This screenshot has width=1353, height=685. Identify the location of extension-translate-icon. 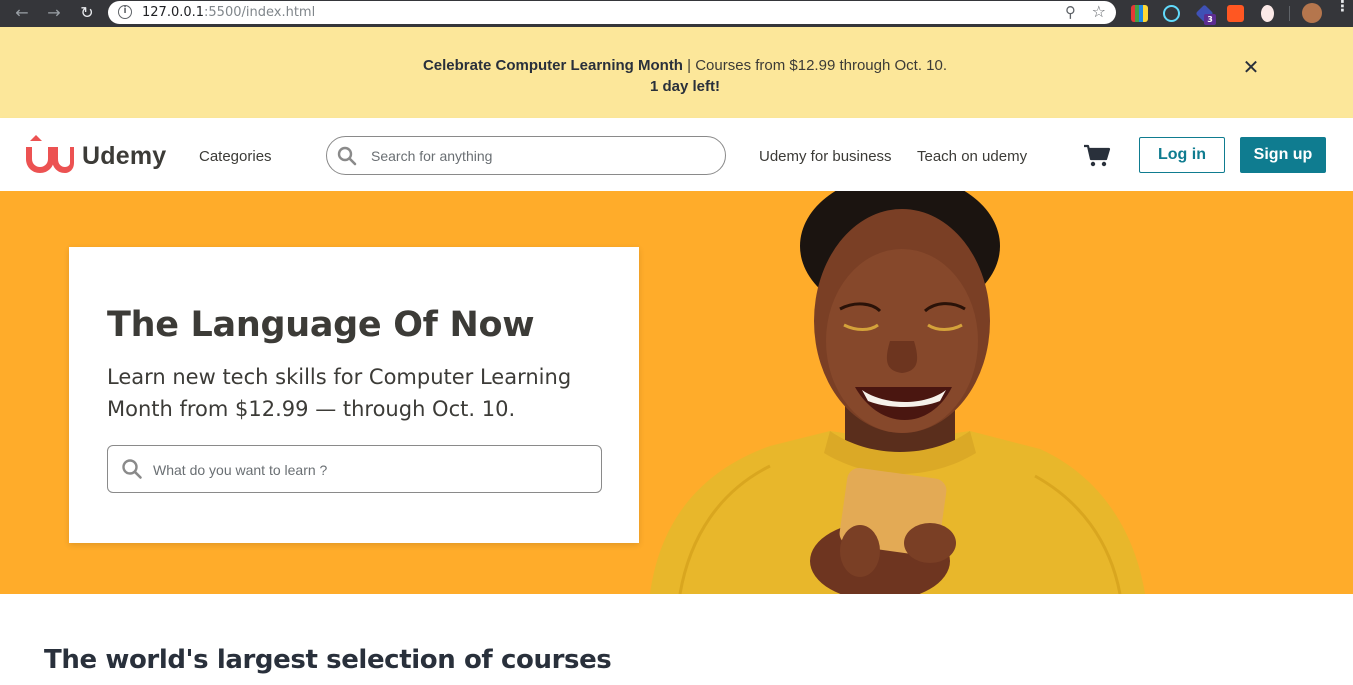
(1235, 13).